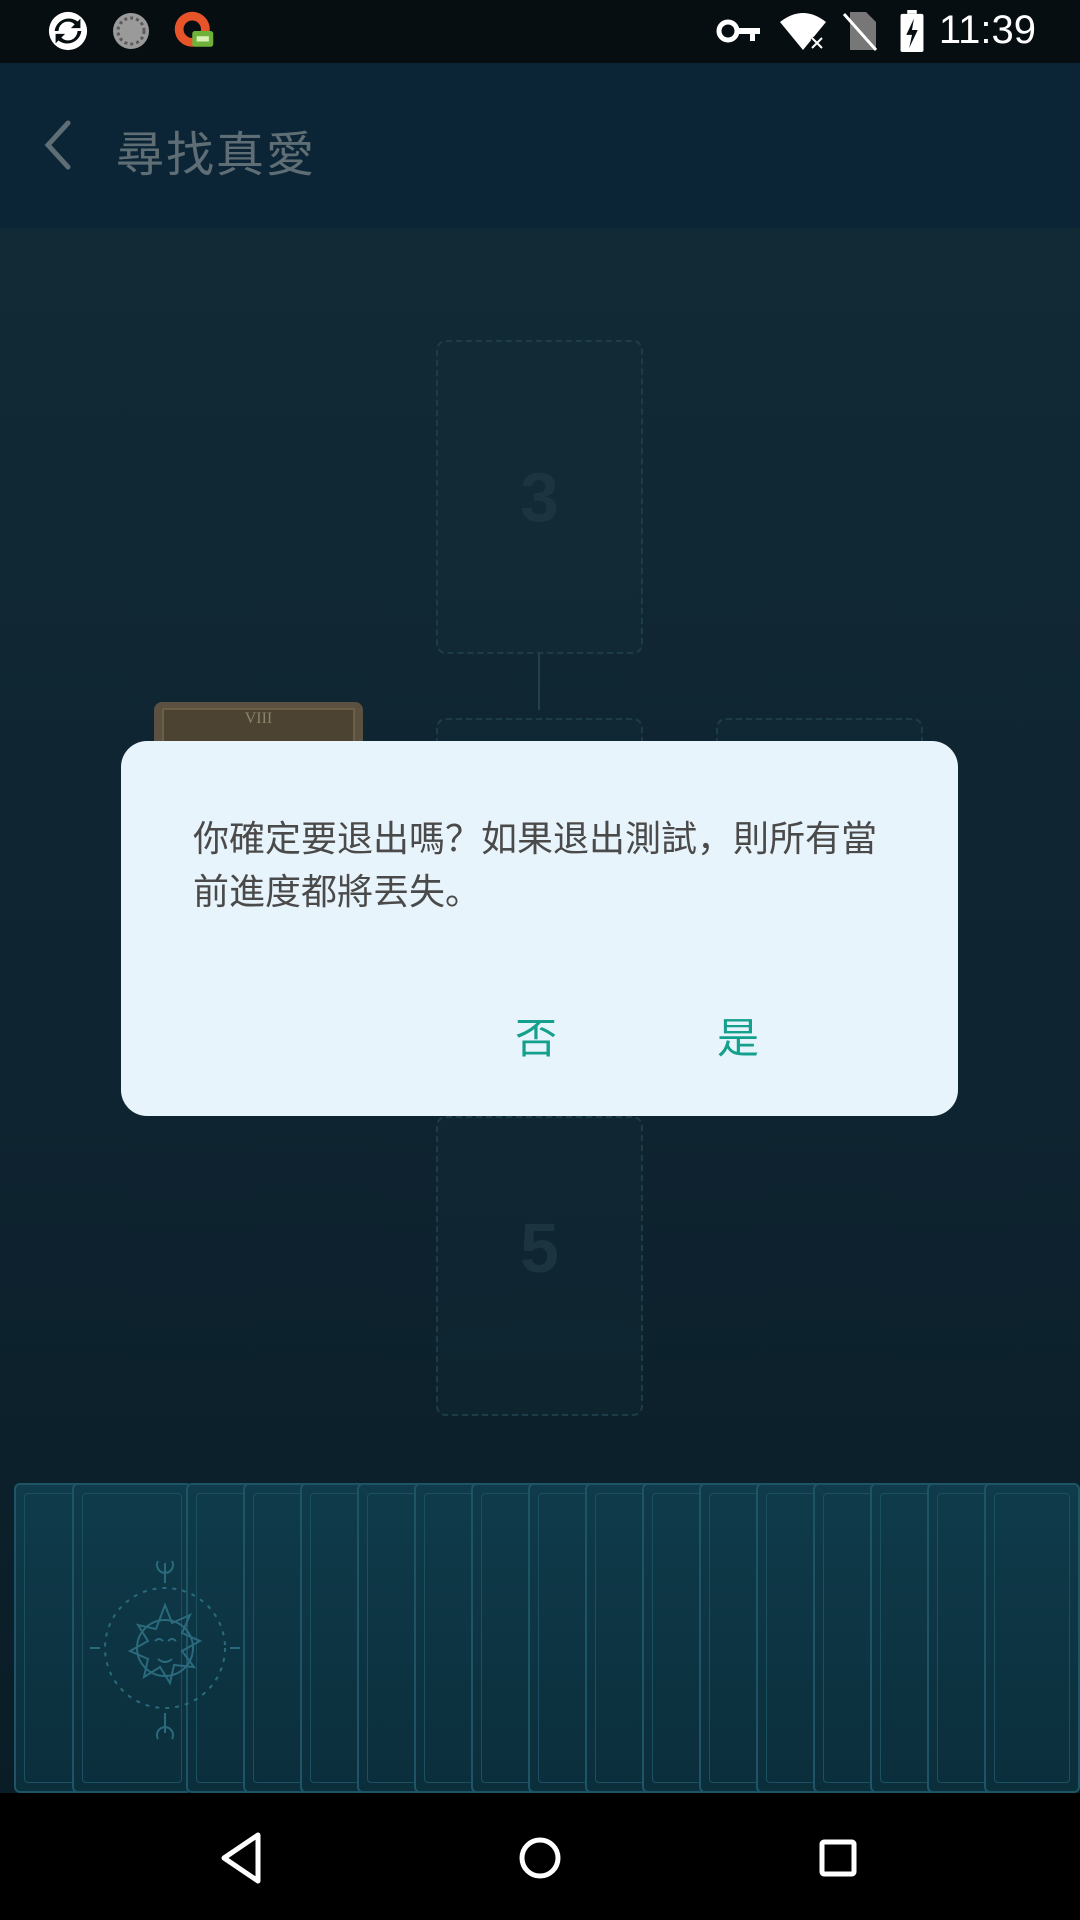 This screenshot has width=1080, height=1920. I want to click on sync-app-icon, so click(68, 31).